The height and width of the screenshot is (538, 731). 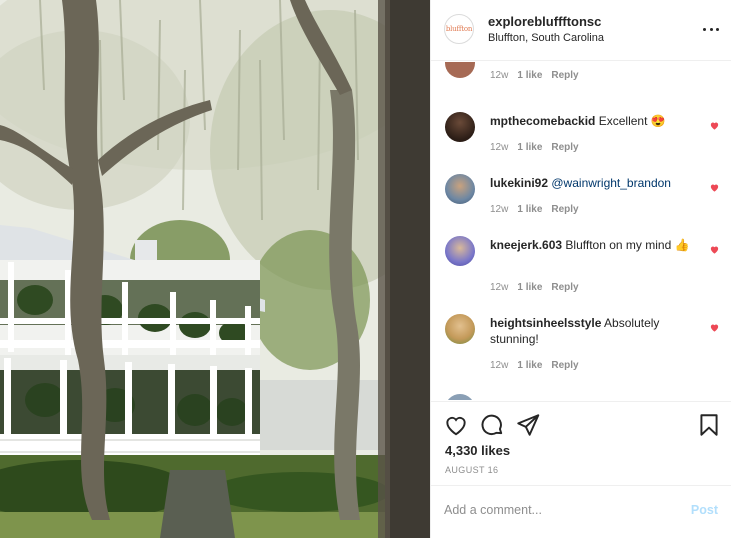 I want to click on account-avatar: bluffton, so click(x=459, y=29).